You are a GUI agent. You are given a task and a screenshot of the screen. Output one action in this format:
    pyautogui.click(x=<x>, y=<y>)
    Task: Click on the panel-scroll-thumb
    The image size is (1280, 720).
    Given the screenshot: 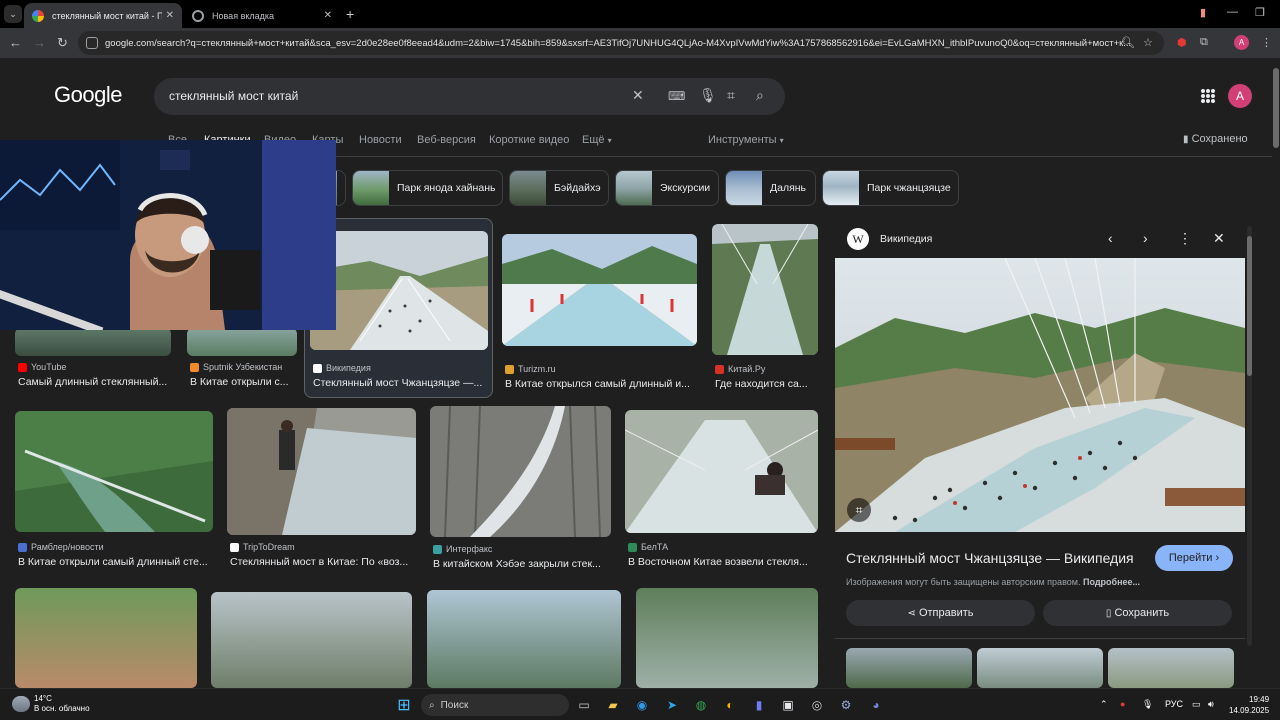 What is the action you would take?
    pyautogui.click(x=1249, y=306)
    